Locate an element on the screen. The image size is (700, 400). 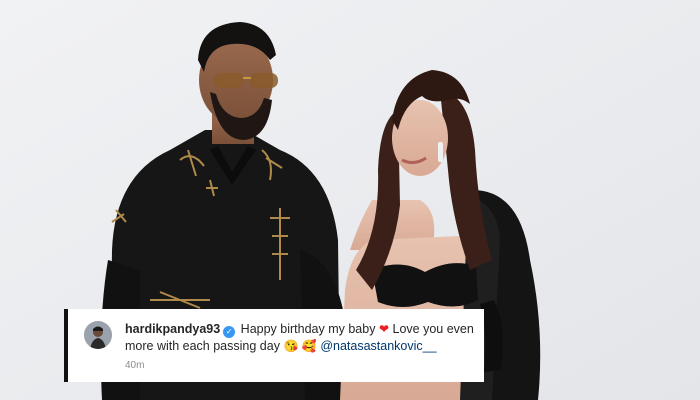
kiss-emoji: 😘 is located at coordinates (291, 346).